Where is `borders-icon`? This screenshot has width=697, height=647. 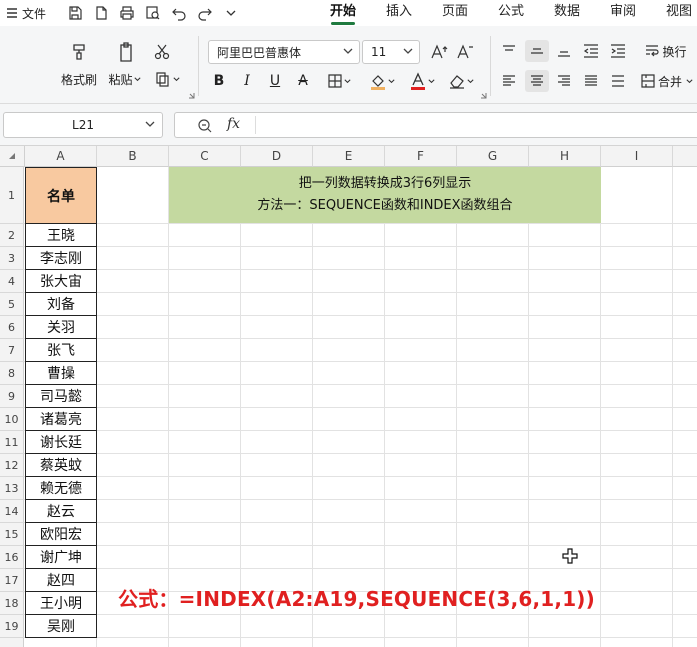
borders-icon is located at coordinates (339, 81).